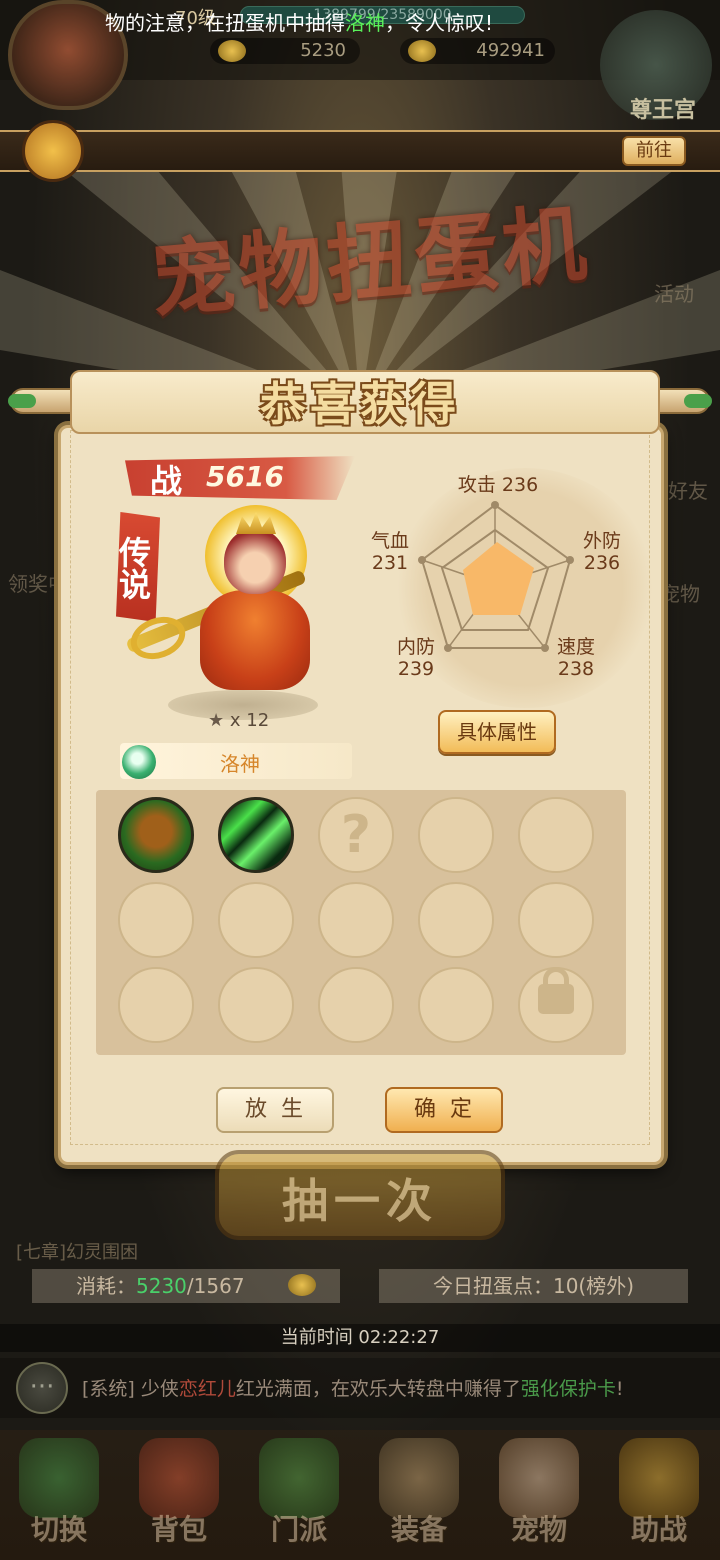  I want to click on stat-outer-def: 外防 236, so click(602, 552).